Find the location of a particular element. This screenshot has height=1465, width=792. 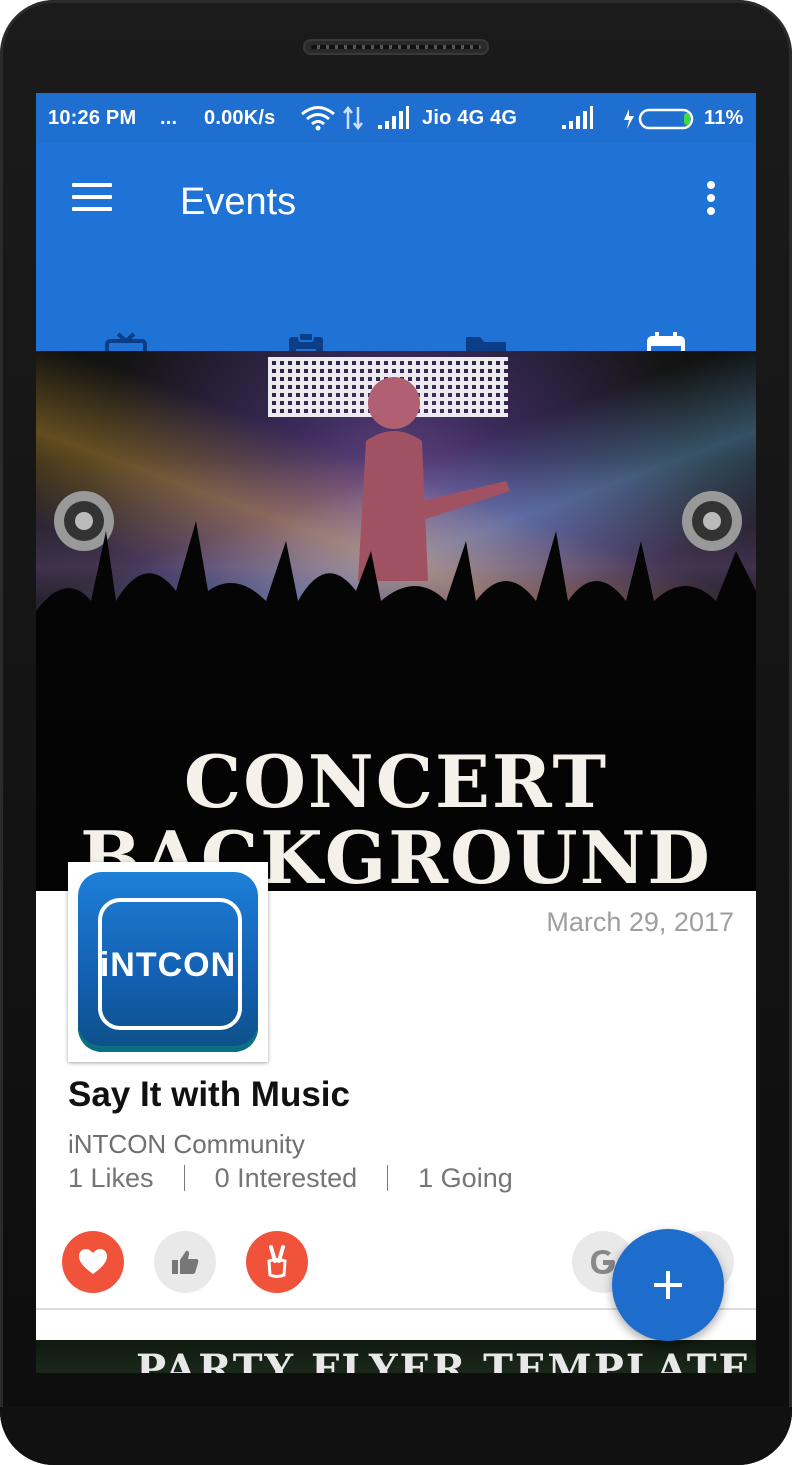

logo-text: iNTCON is located at coordinates (168, 965).